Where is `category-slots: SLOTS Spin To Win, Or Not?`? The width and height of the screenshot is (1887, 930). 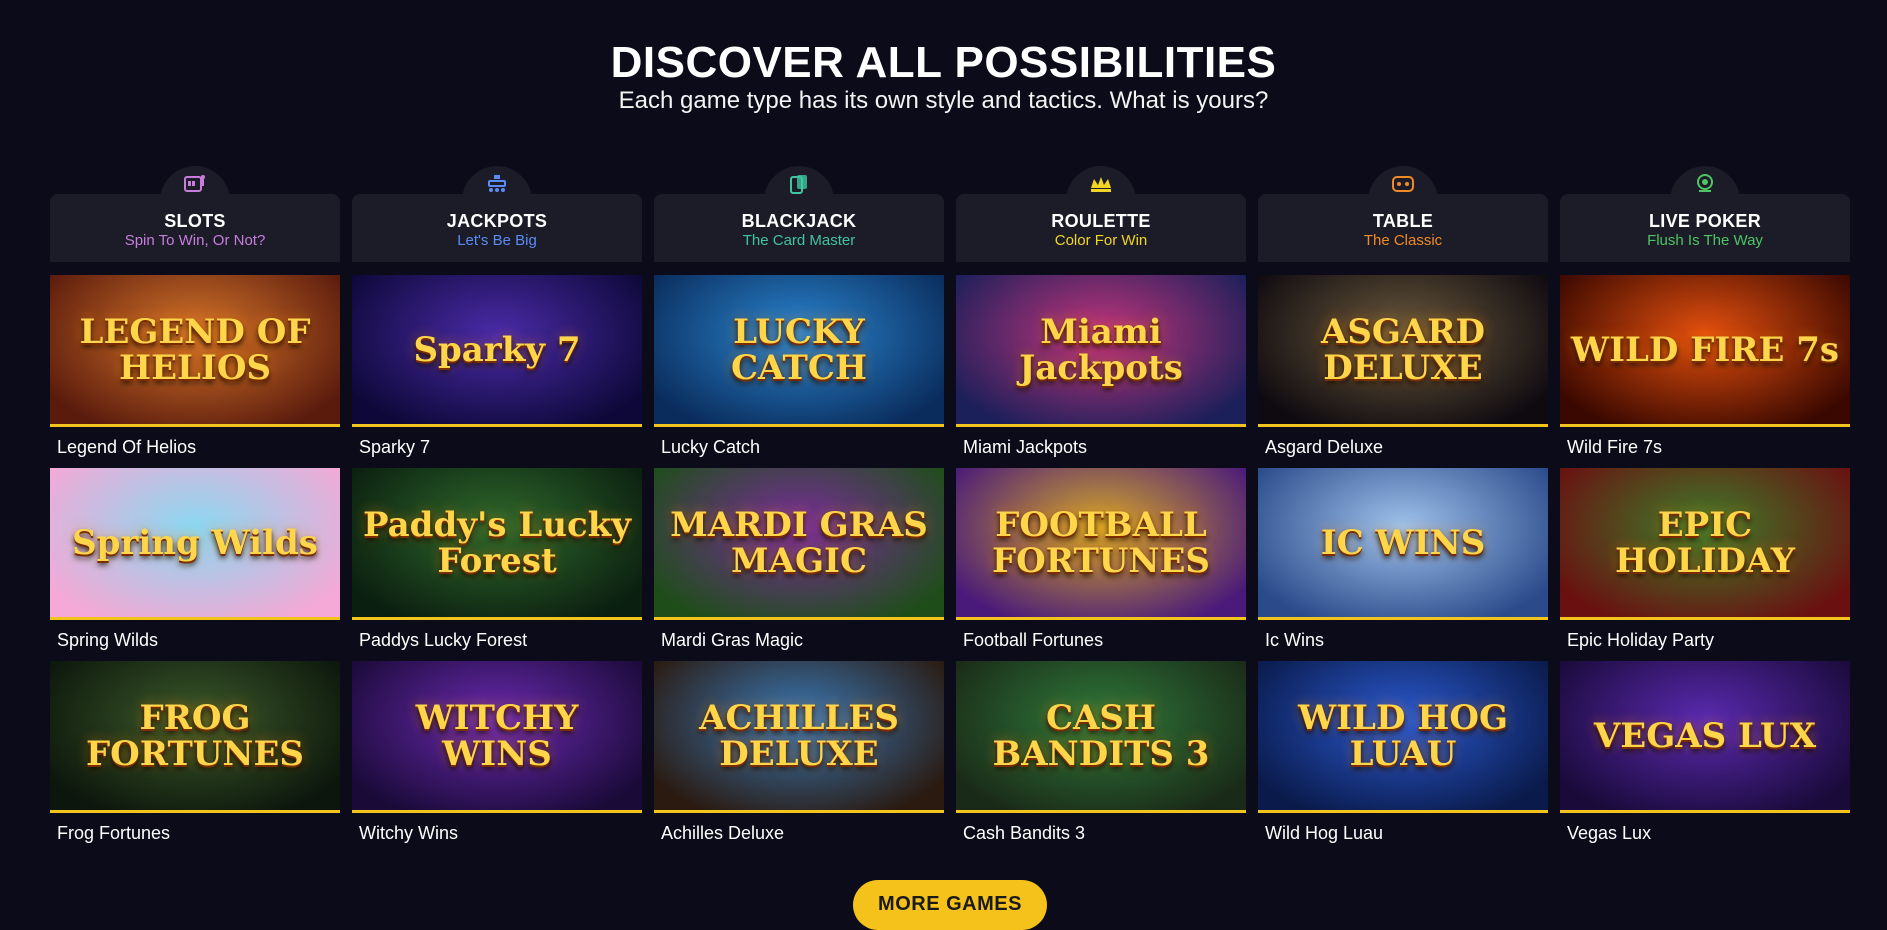
category-slots: SLOTS Spin To Win, Or Not? is located at coordinates (195, 214).